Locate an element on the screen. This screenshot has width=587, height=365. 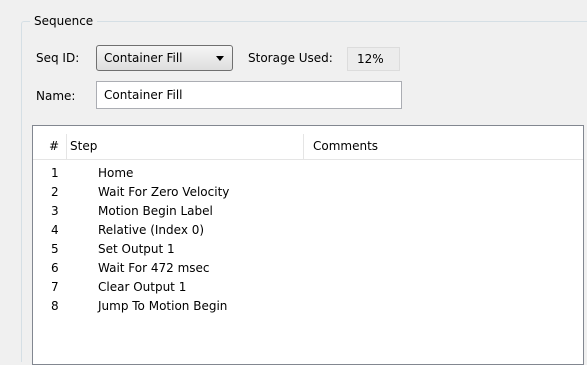
step-name: Motion Begin Label is located at coordinates (155, 211).